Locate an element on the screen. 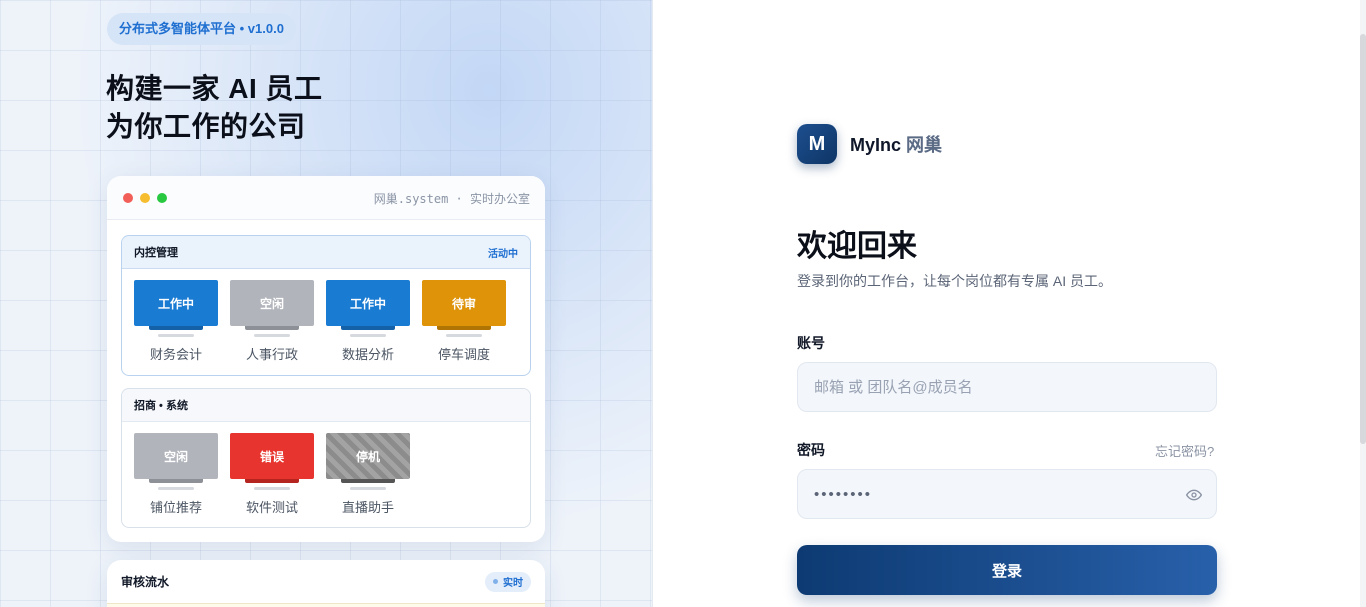 The width and height of the screenshot is (1366, 607). forgot-password-link: 忘记密码? is located at coordinates (1184, 450).